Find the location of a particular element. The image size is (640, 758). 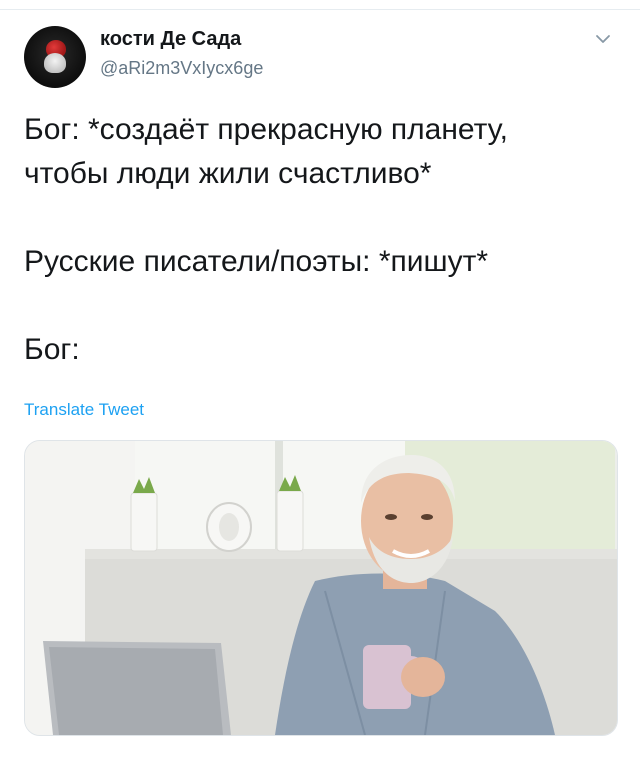

avatar is located at coordinates (55, 57).